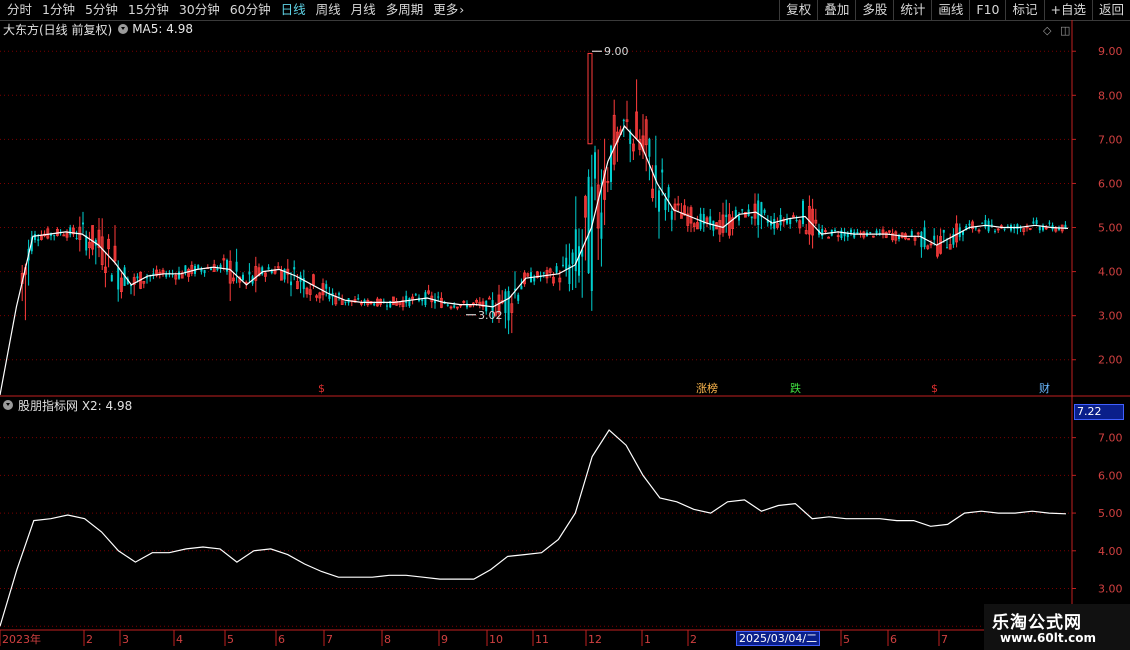 The height and width of the screenshot is (650, 1130). What do you see at coordinates (1099, 412) in the screenshot?
I see `indicator-current-value: 7.22` at bounding box center [1099, 412].